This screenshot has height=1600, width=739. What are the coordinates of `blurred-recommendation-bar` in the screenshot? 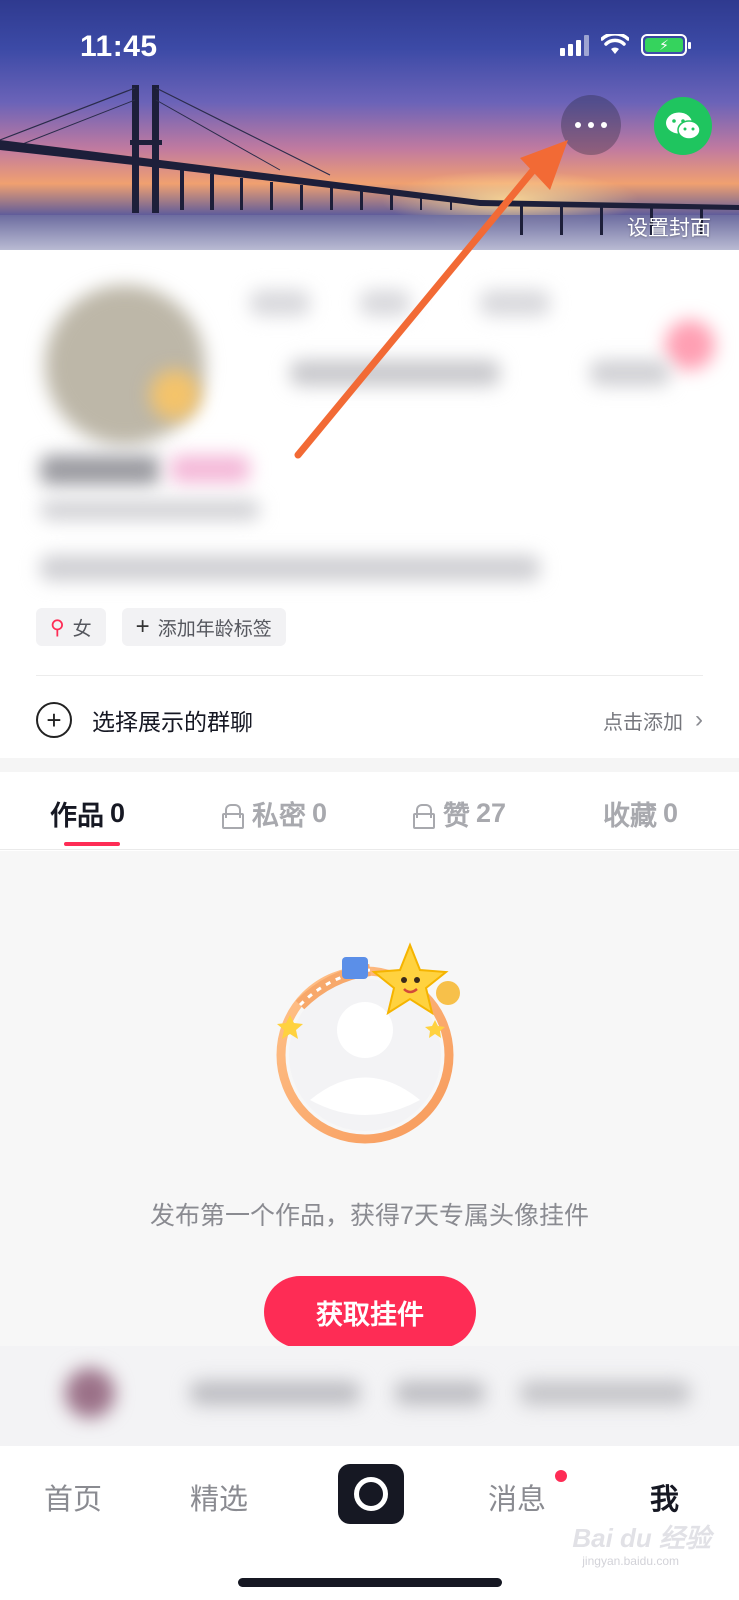 It's located at (369, 1396).